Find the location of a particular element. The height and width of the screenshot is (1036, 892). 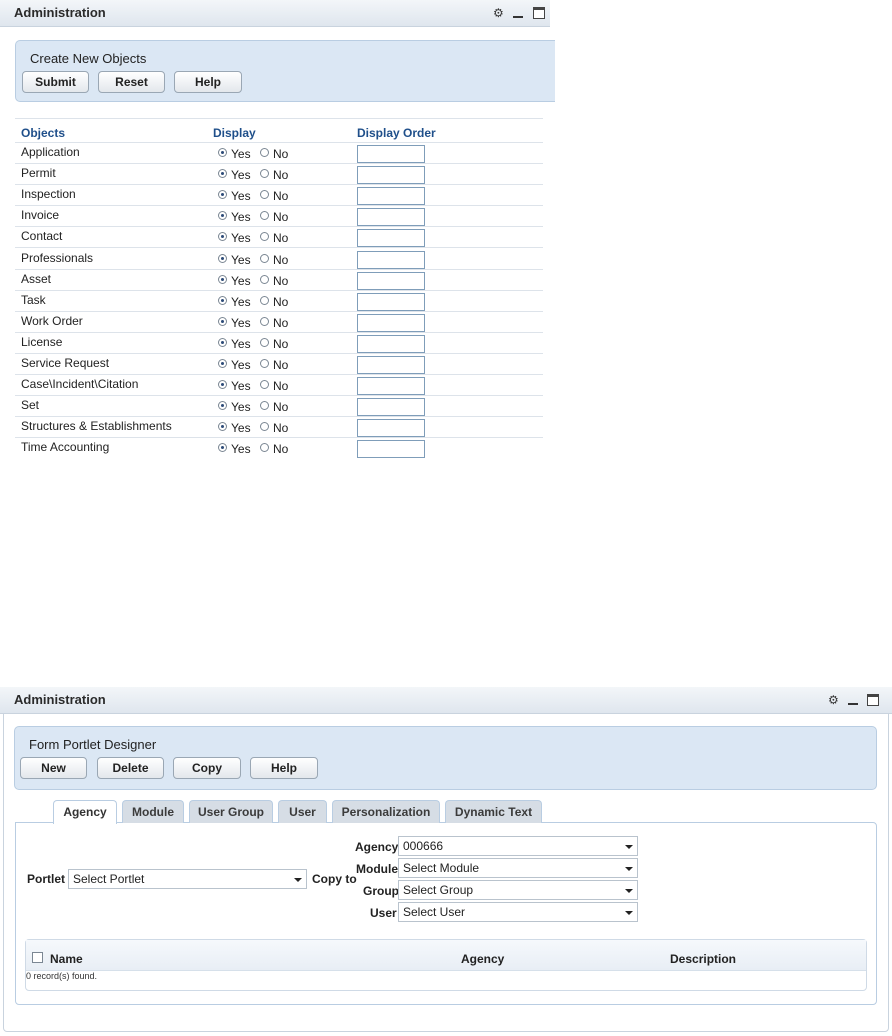

object-name: Contact is located at coordinates (42, 236).